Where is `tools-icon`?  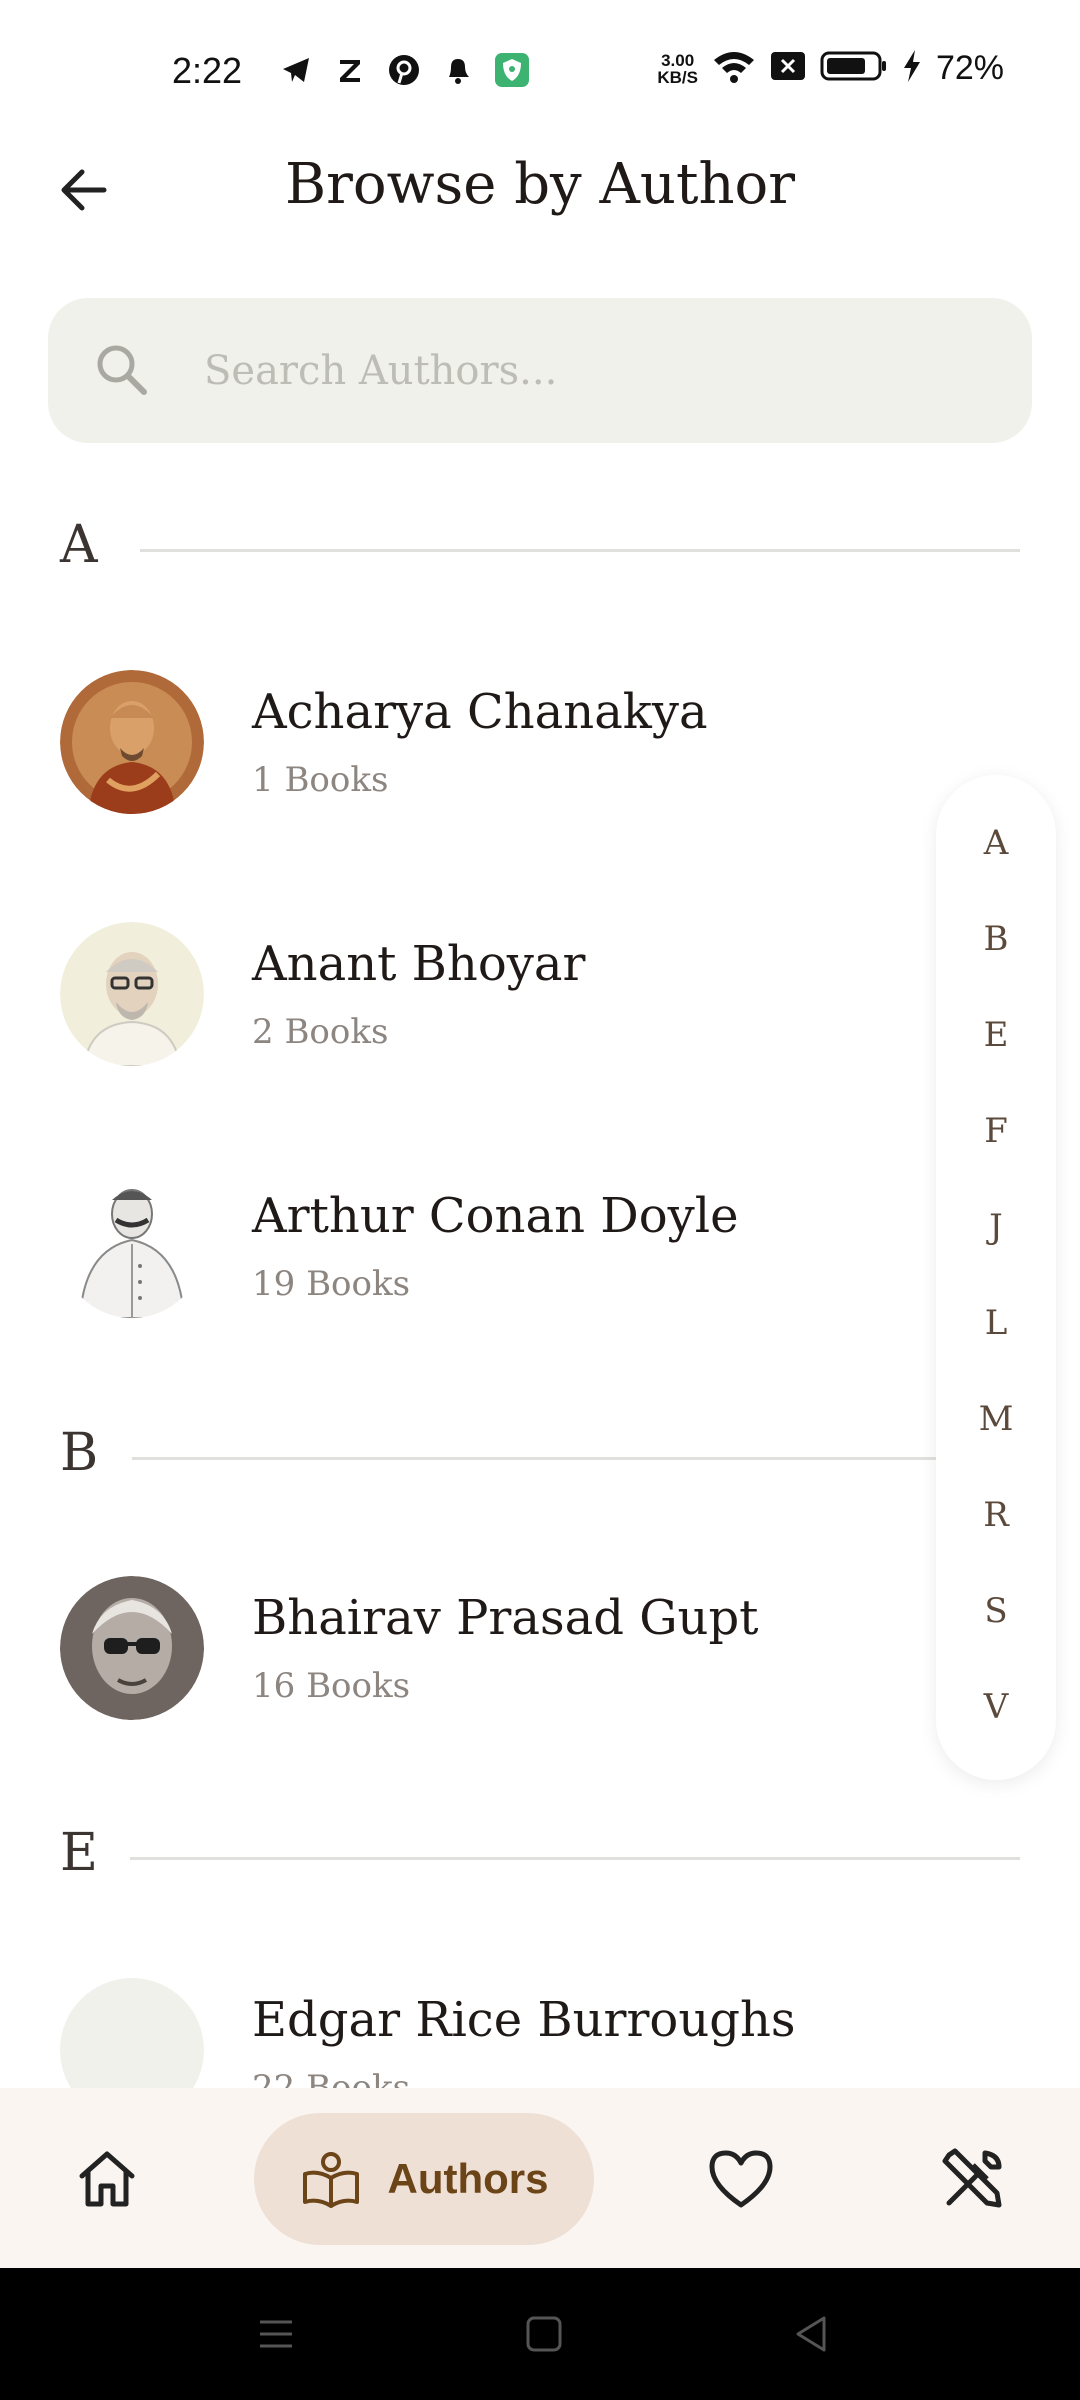 tools-icon is located at coordinates (972, 2178).